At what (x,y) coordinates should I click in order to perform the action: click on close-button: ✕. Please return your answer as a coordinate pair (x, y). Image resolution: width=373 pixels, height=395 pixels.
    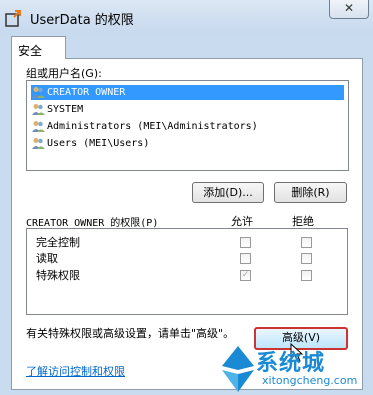
    Looking at the image, I should click on (349, 9).